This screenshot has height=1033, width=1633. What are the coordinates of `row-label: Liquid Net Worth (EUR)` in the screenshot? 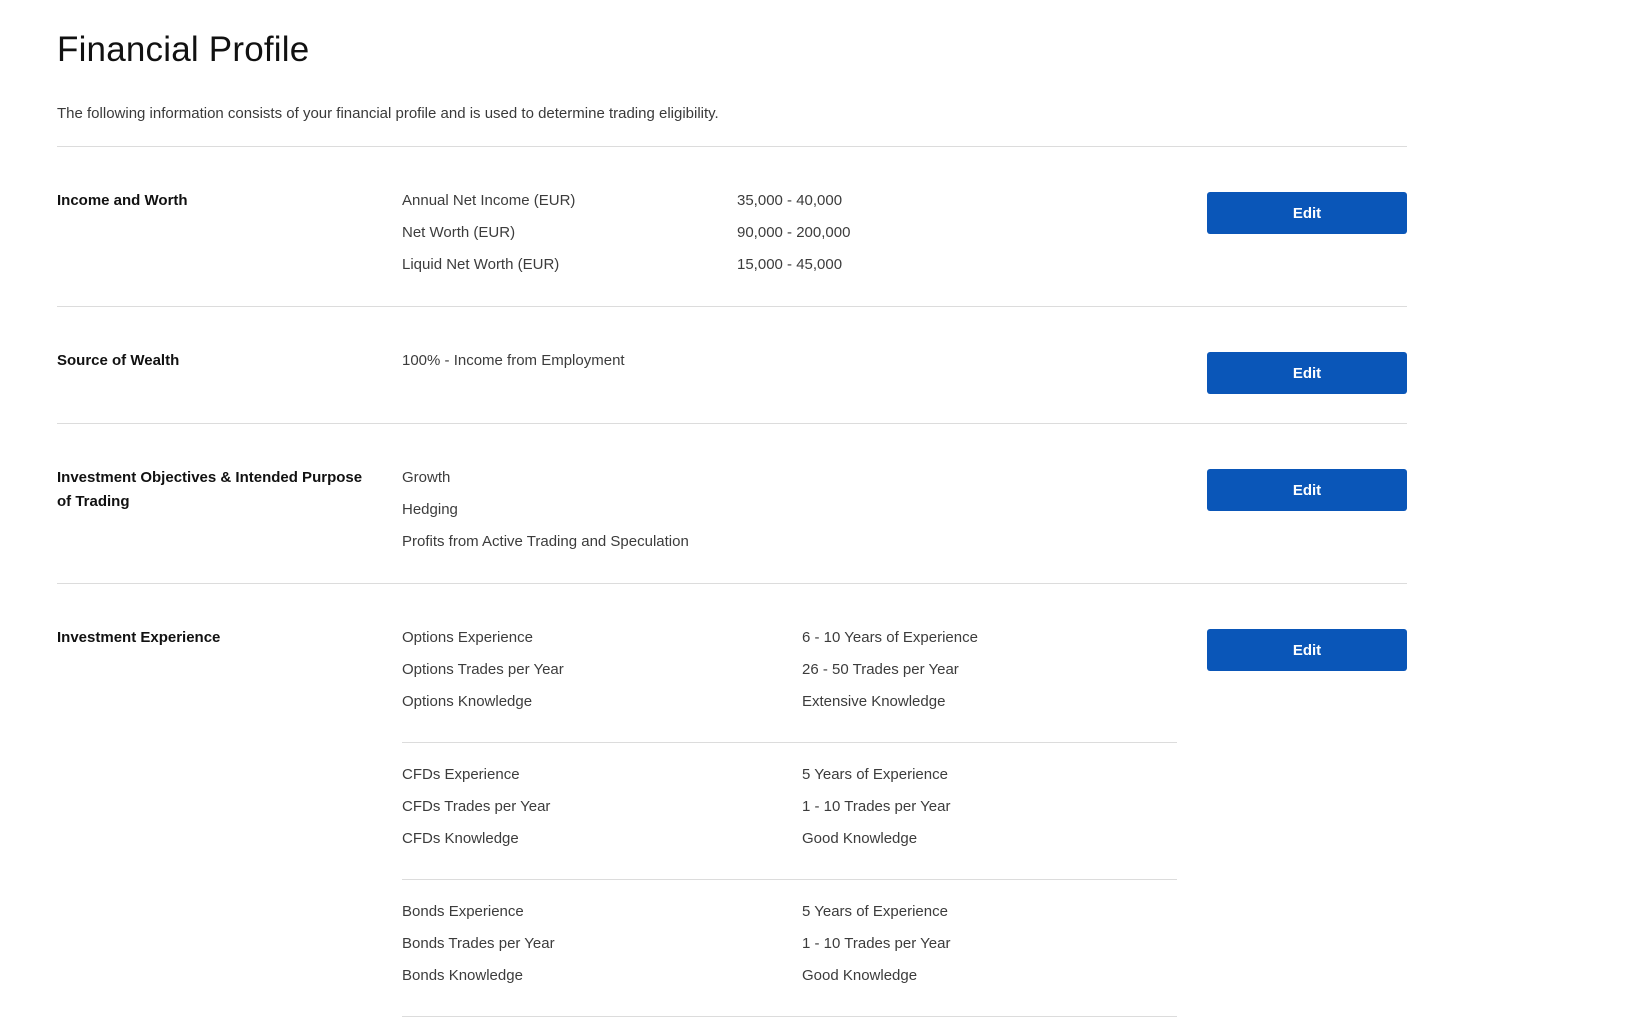 It's located at (481, 264).